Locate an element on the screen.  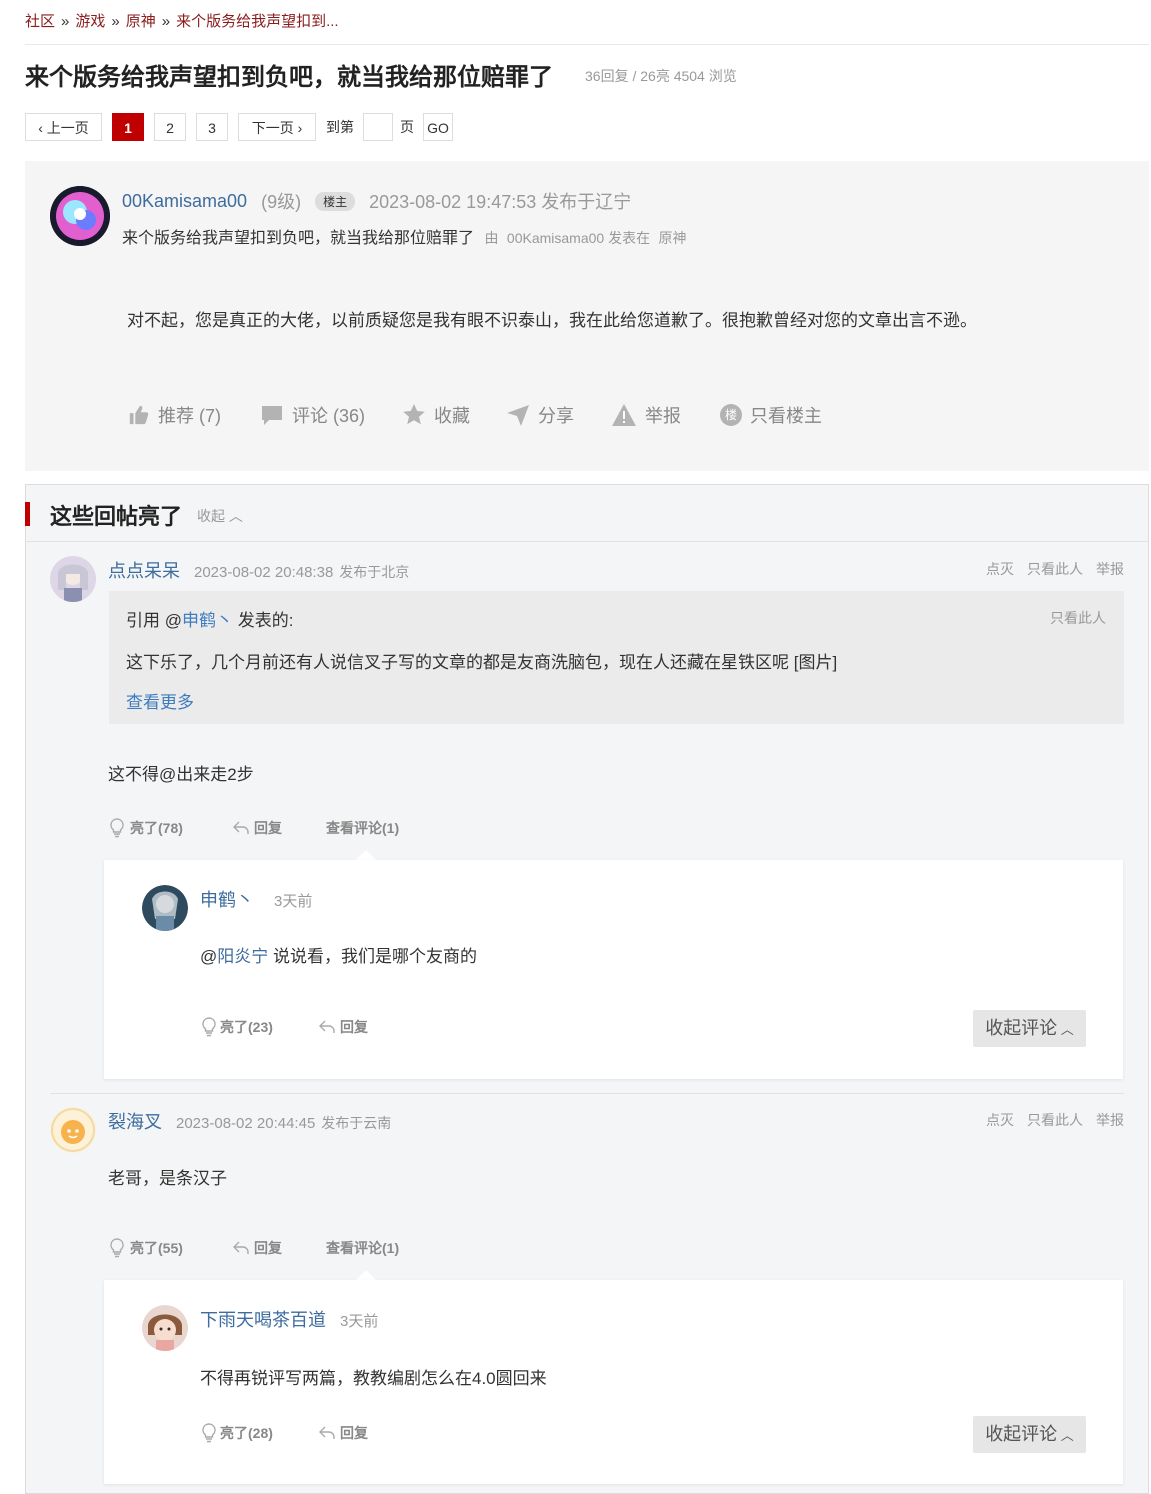
reply-content: 老哥，是条汉子 is located at coordinates (167, 1178).